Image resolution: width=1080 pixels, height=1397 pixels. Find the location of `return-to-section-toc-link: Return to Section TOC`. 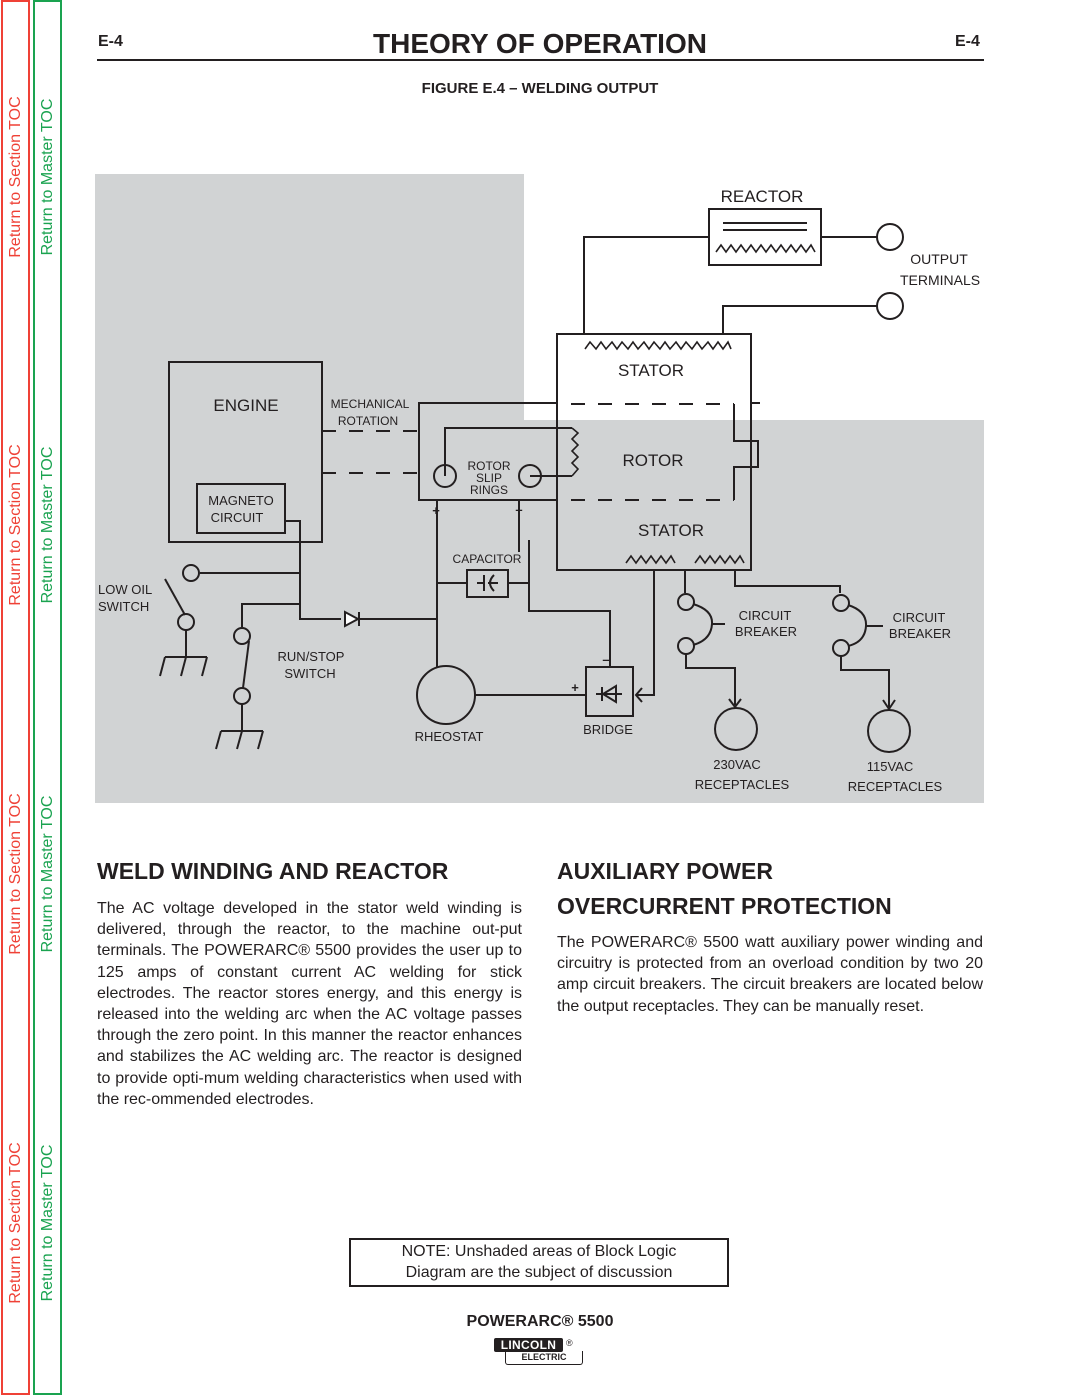

return-to-section-toc-link: Return to Section TOC is located at coordinates (16, 1222).